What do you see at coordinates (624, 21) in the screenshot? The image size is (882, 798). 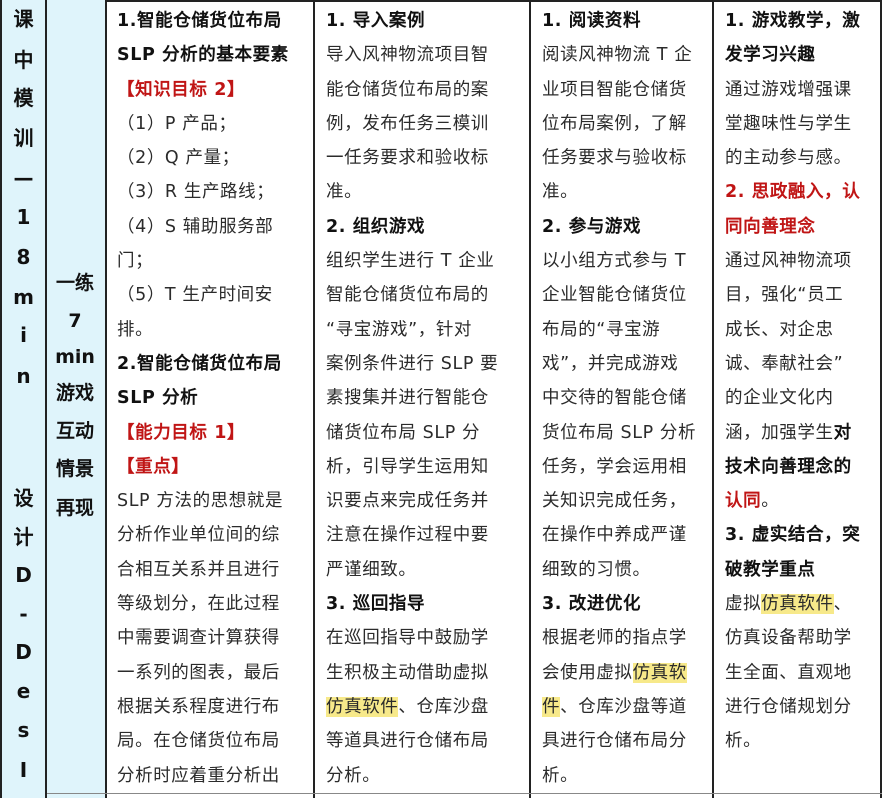 I see `content-line: 1. 阅读资料` at bounding box center [624, 21].